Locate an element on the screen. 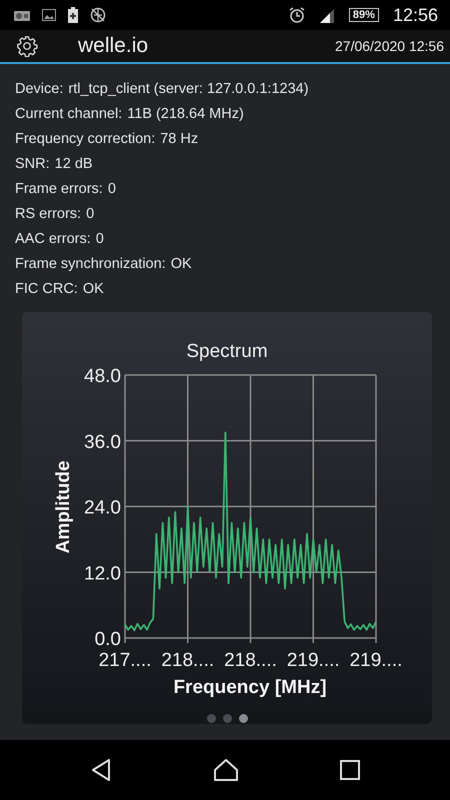 The width and height of the screenshot is (450, 800). info-label: AAC errors: is located at coordinates (53, 238).